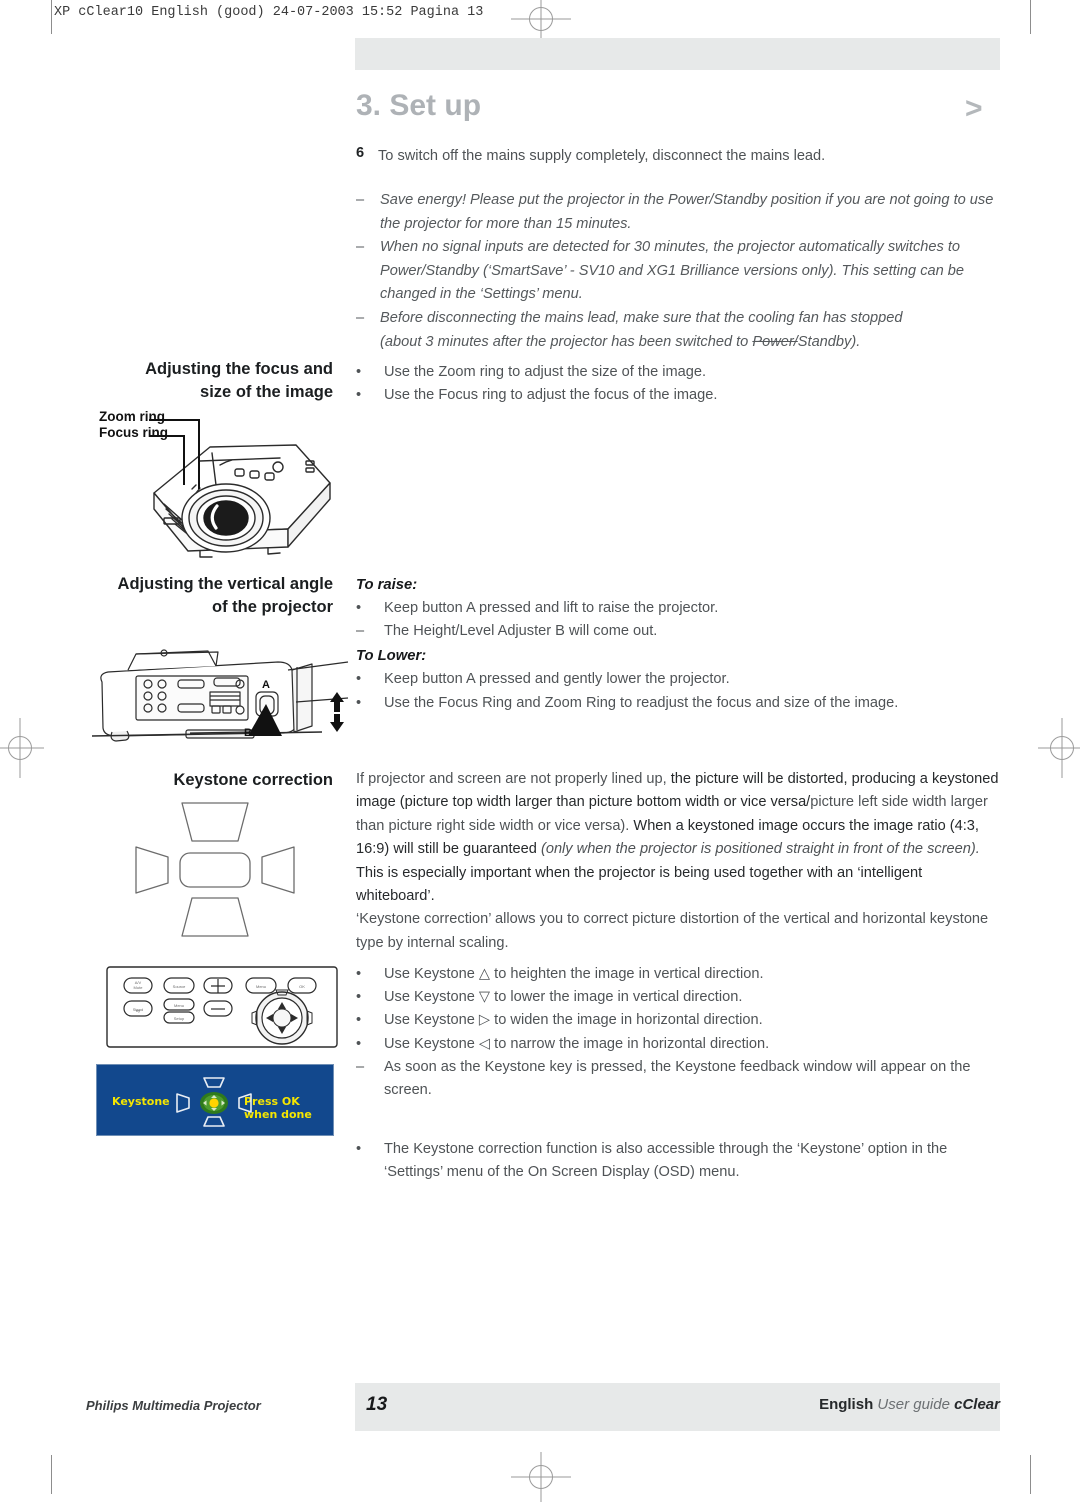  What do you see at coordinates (278, 1108) in the screenshot?
I see `osd-hint-label: Press OK when done` at bounding box center [278, 1108].